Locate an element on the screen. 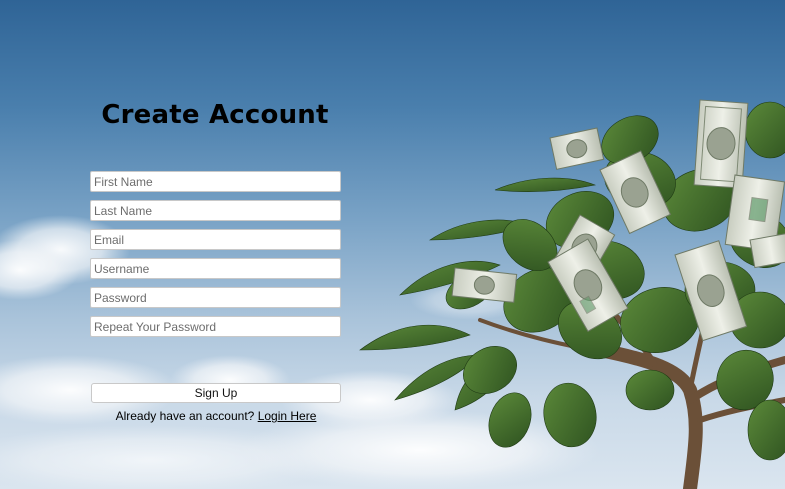 This screenshot has height=489, width=785. login-prompt-text: Already have an account? is located at coordinates (185, 416).